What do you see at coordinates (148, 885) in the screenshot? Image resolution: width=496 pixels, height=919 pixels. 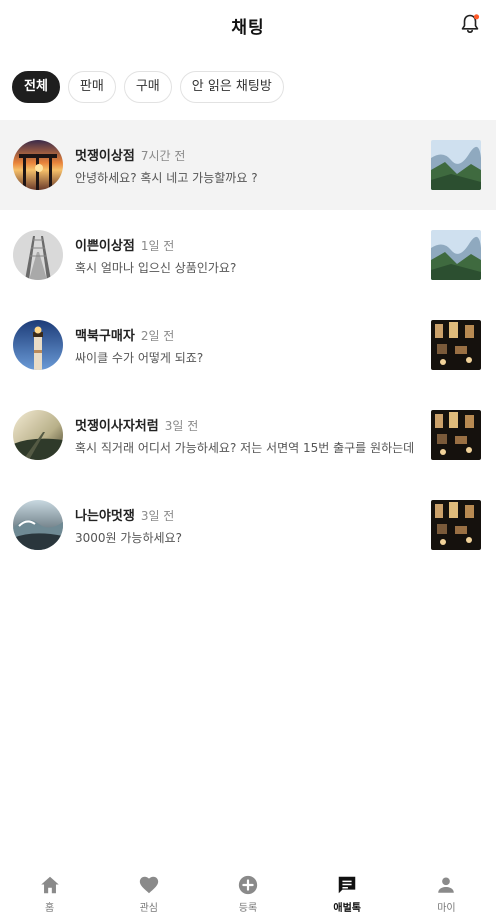 I see `heart-icon` at bounding box center [148, 885].